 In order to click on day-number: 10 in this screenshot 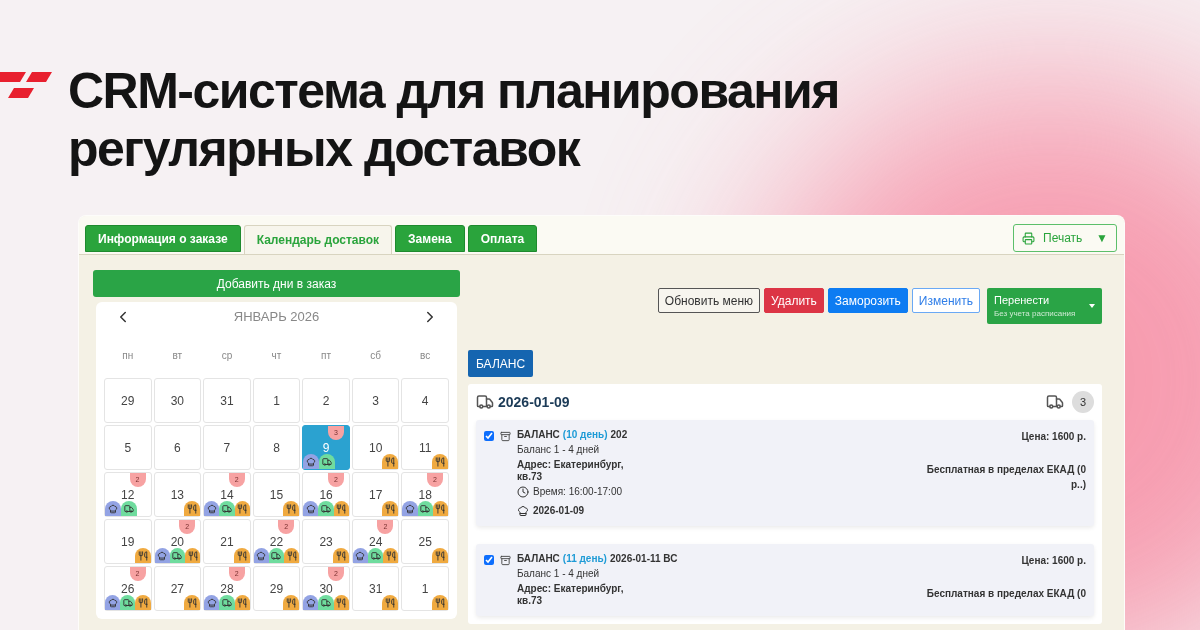, I will do `click(375, 448)`.